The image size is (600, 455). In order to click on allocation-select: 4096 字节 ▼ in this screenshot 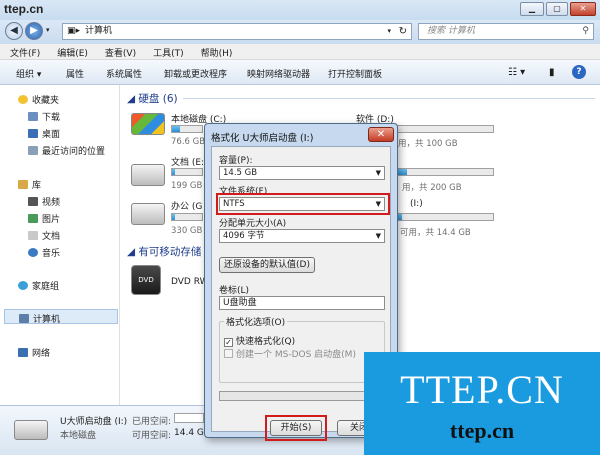, I will do `click(302, 236)`.